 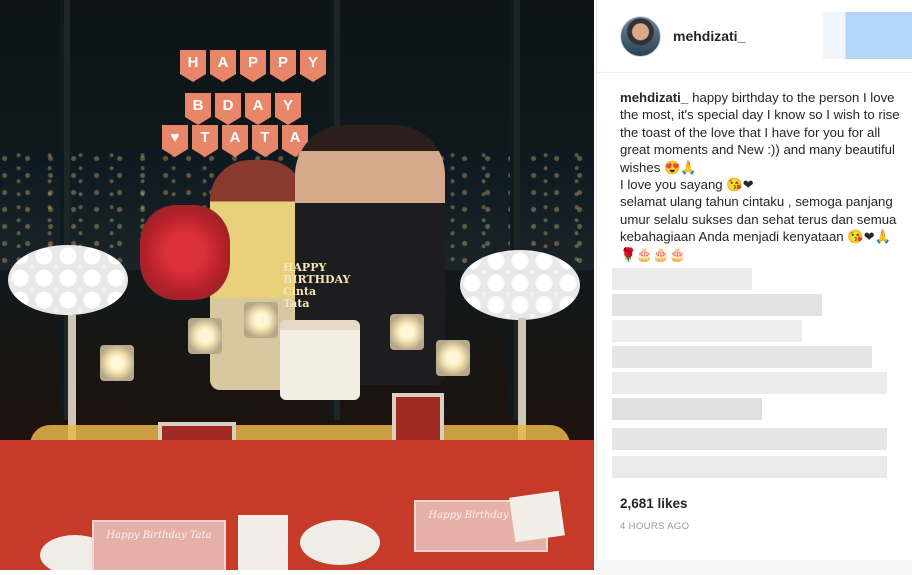 I want to click on avatar, so click(x=640, y=36).